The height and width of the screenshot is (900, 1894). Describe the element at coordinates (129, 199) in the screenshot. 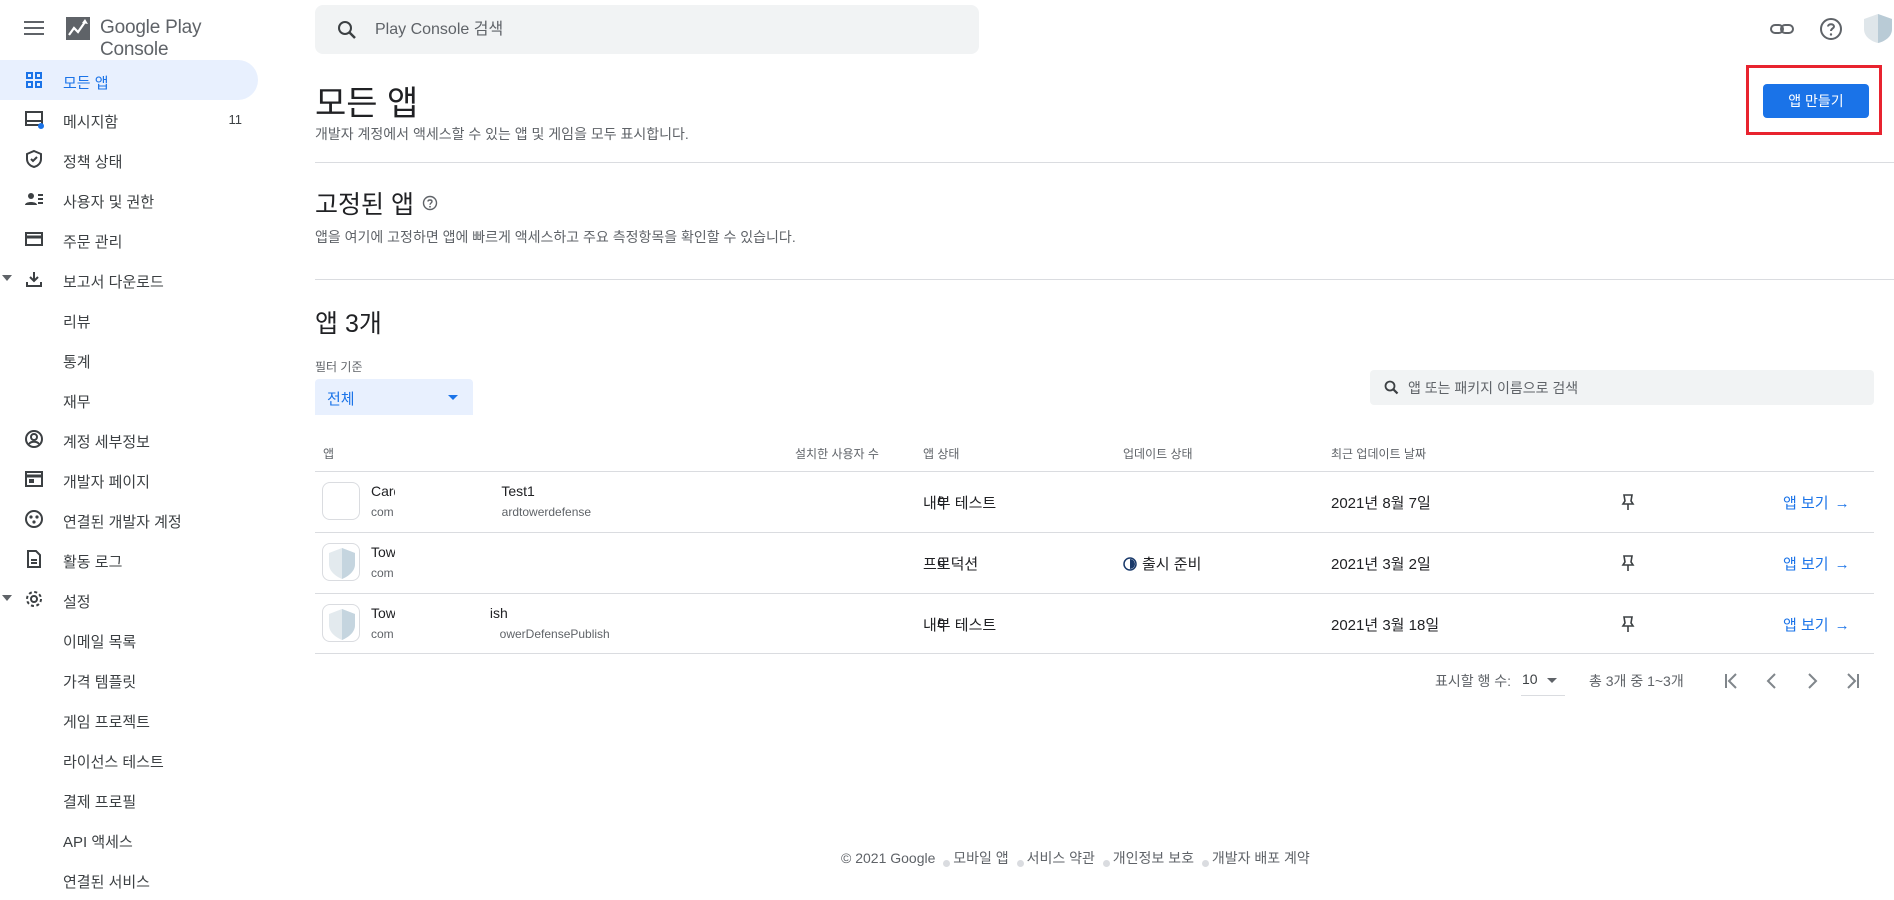

I see `sidebar-item-users-permissions: 사용자 및 권한` at that location.